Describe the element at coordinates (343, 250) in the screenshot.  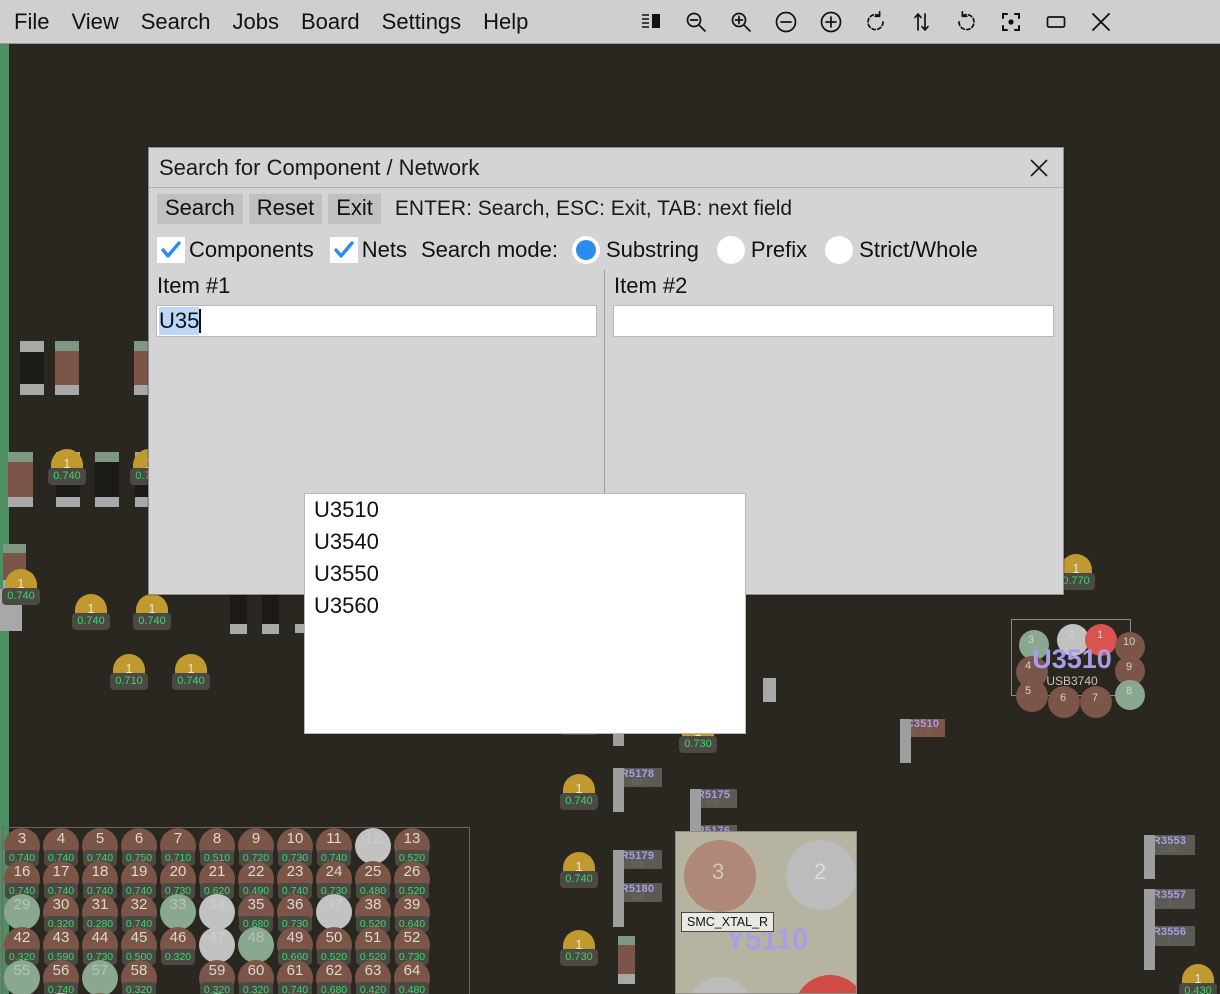
I see `nets-checkbox` at that location.